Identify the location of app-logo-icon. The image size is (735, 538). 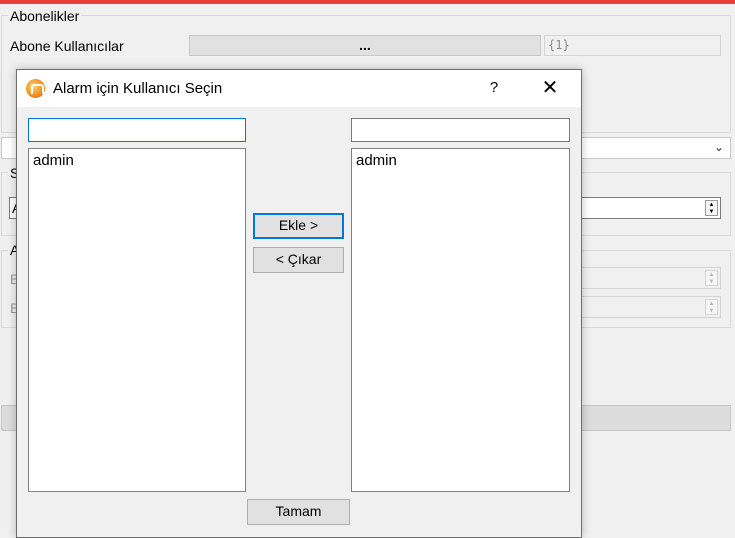
(35, 88).